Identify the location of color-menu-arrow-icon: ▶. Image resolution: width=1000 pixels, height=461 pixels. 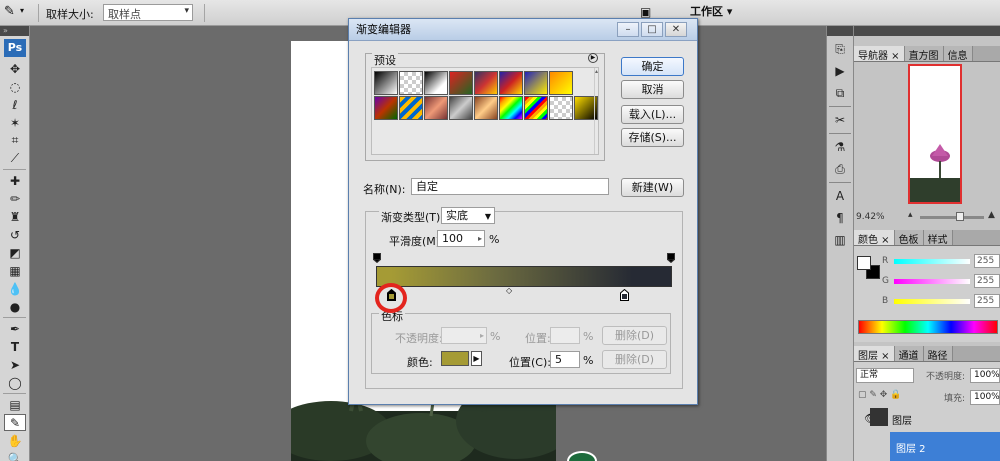
(476, 358).